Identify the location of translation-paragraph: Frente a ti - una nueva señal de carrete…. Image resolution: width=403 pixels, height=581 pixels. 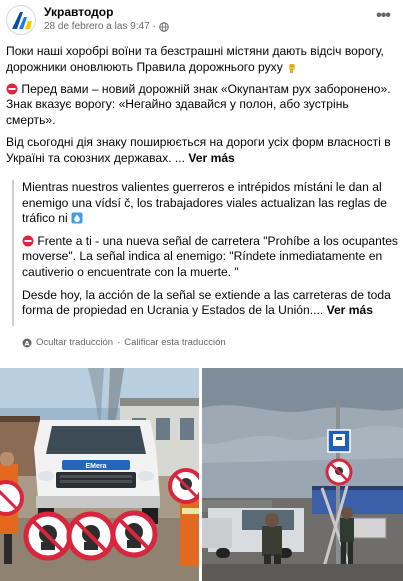
(210, 257).